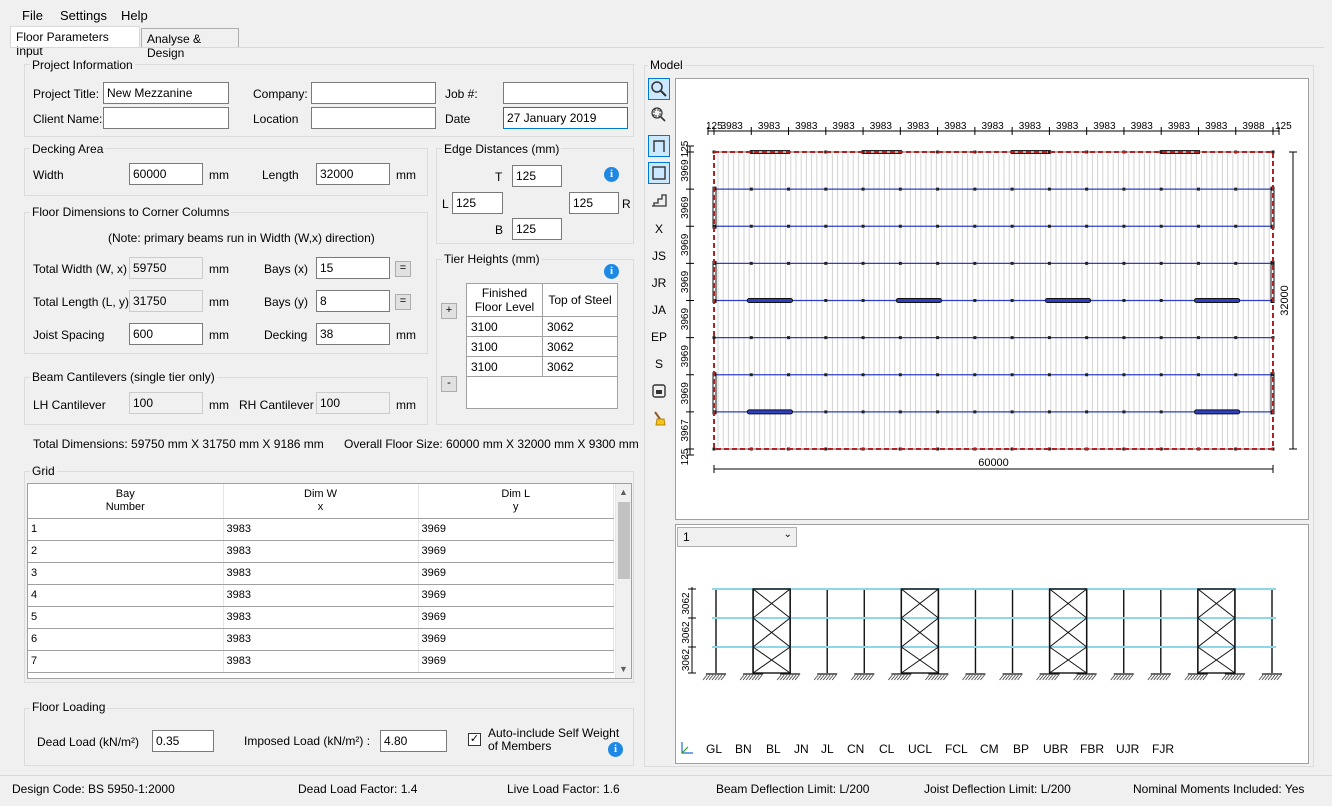  Describe the element at coordinates (659, 283) in the screenshot. I see `tool-jr: JR` at that location.